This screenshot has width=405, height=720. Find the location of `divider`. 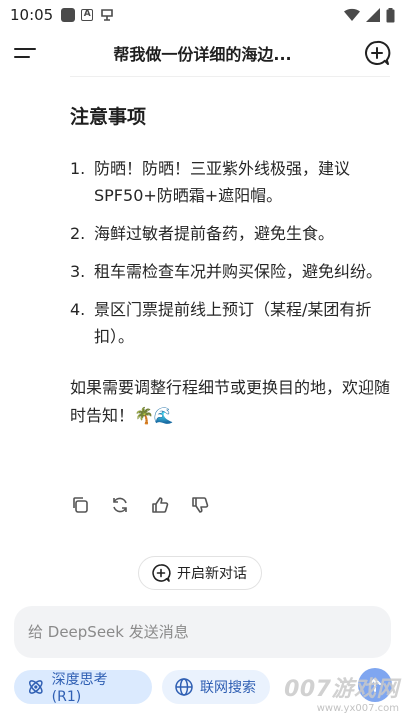

divider is located at coordinates (230, 76).